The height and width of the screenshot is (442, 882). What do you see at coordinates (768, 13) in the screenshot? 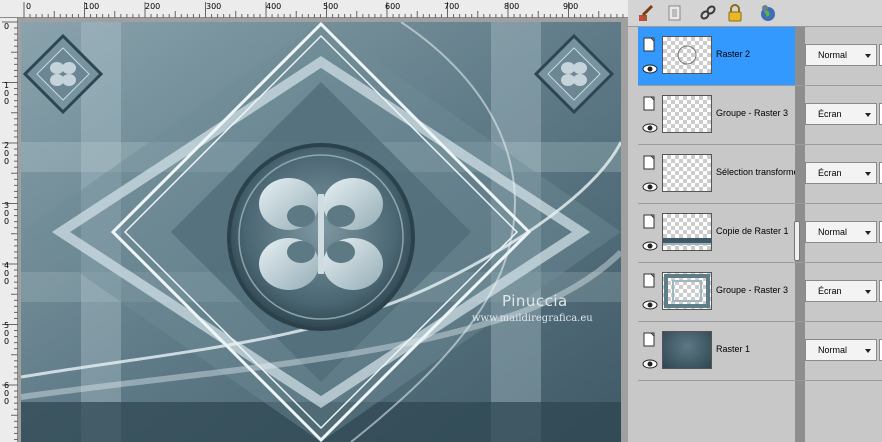
I see `globe-icon` at bounding box center [768, 13].